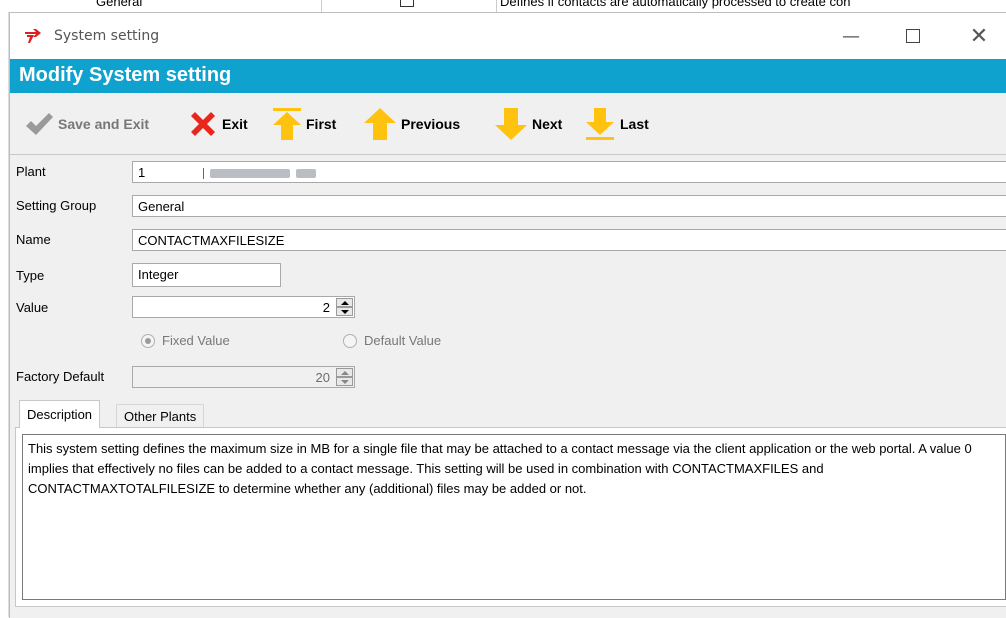 Image resolution: width=1006 pixels, height=618 pixels. What do you see at coordinates (528, 124) in the screenshot?
I see `next-button: Next` at bounding box center [528, 124].